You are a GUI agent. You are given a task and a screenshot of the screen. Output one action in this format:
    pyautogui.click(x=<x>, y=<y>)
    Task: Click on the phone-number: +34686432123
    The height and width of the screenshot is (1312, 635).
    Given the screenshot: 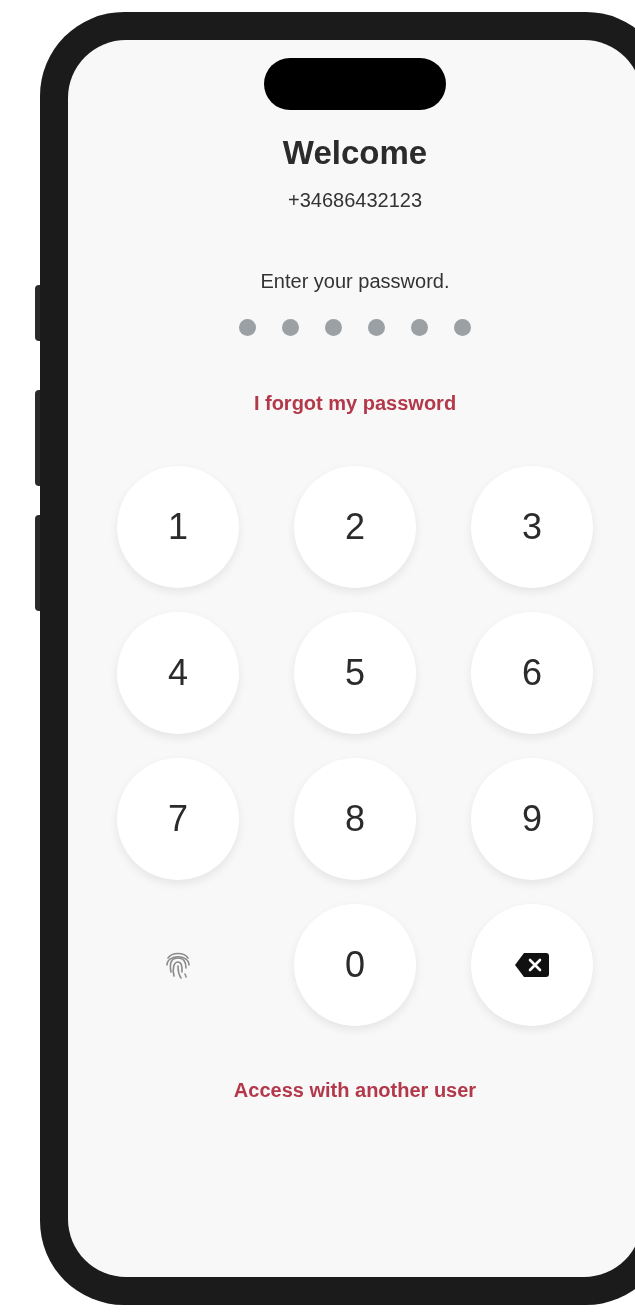 What is the action you would take?
    pyautogui.click(x=354, y=200)
    